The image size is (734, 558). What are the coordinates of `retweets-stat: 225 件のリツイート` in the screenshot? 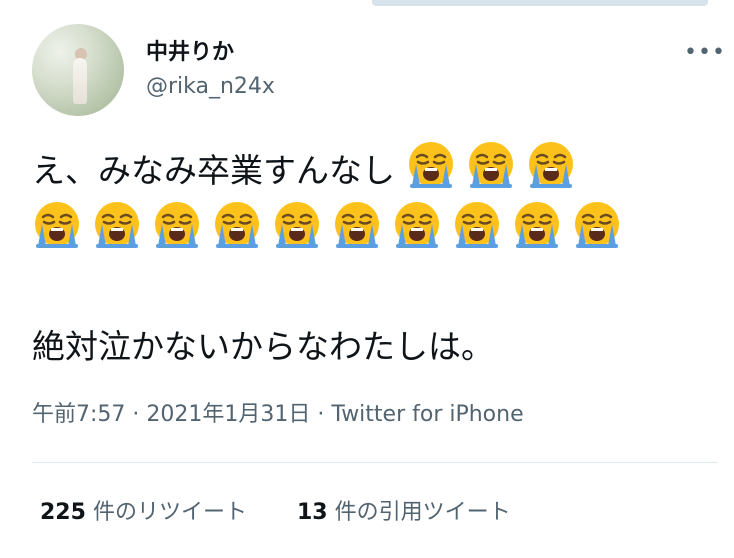 It's located at (147, 512).